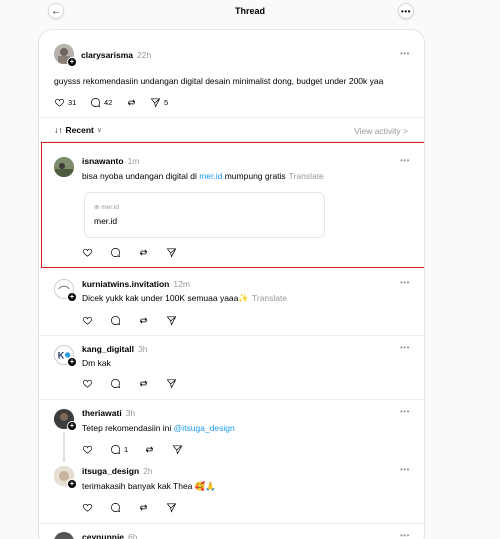 The height and width of the screenshot is (539, 500). Describe the element at coordinates (204, 215) in the screenshot. I see `link-preview-card: ⊕ mer.id mer.id` at that location.